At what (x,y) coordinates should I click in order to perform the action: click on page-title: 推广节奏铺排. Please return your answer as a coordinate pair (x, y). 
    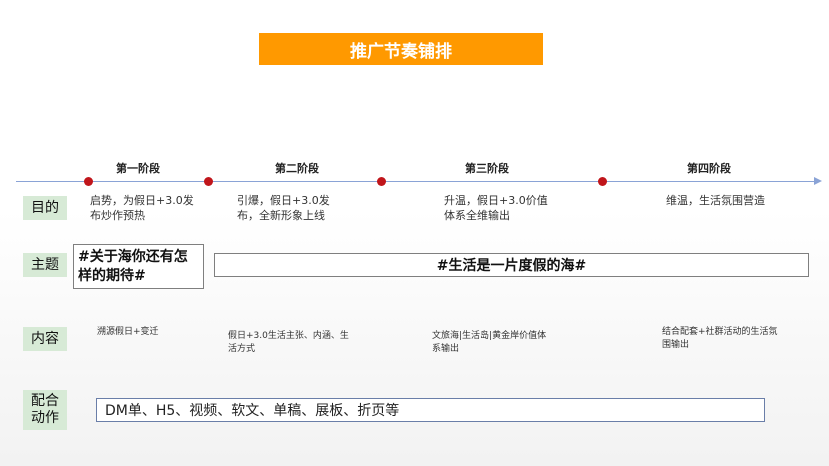
    Looking at the image, I should click on (401, 49).